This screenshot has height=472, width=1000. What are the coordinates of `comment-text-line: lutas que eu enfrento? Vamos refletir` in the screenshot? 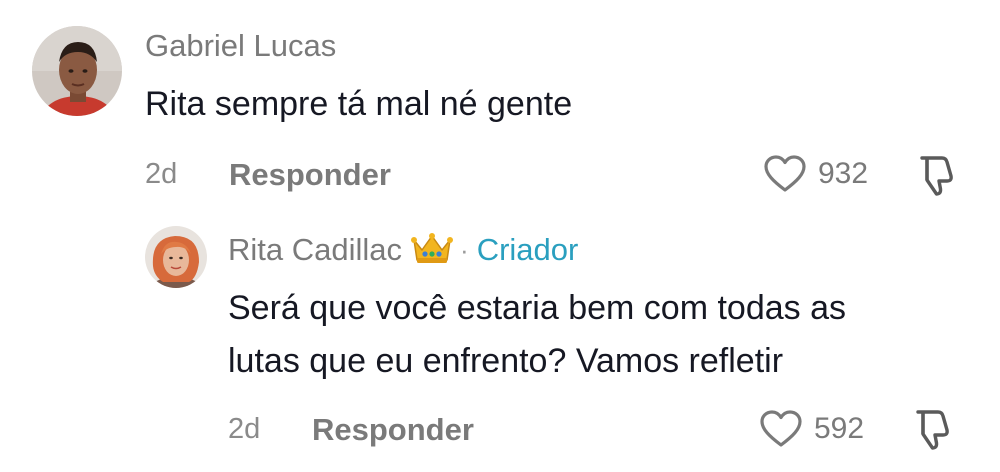 It's located at (506, 361).